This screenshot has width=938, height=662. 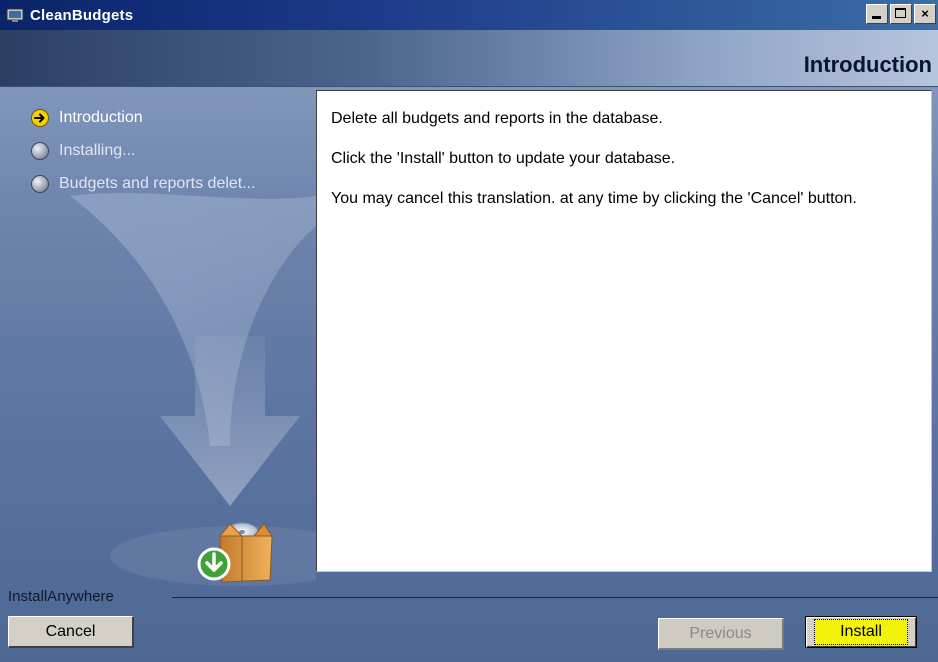 I want to click on installer-box-icon, so click(x=235, y=552).